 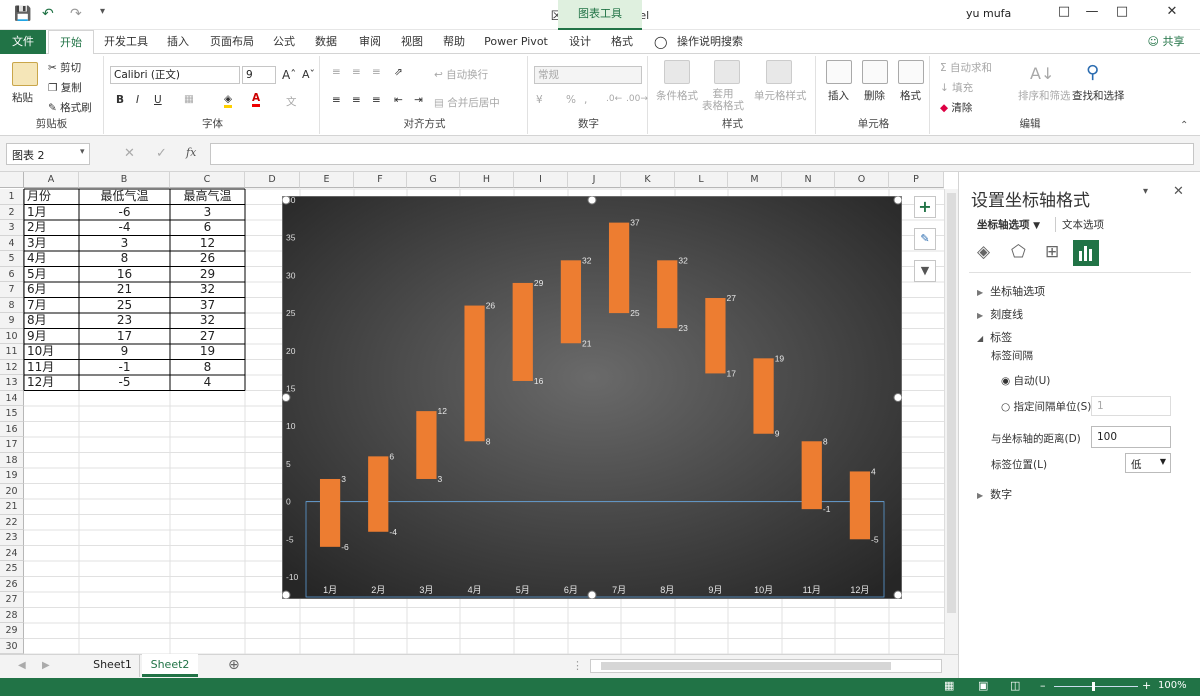 What do you see at coordinates (516, 42) in the screenshot?
I see `tab-power-pivot: Power Pivot` at bounding box center [516, 42].